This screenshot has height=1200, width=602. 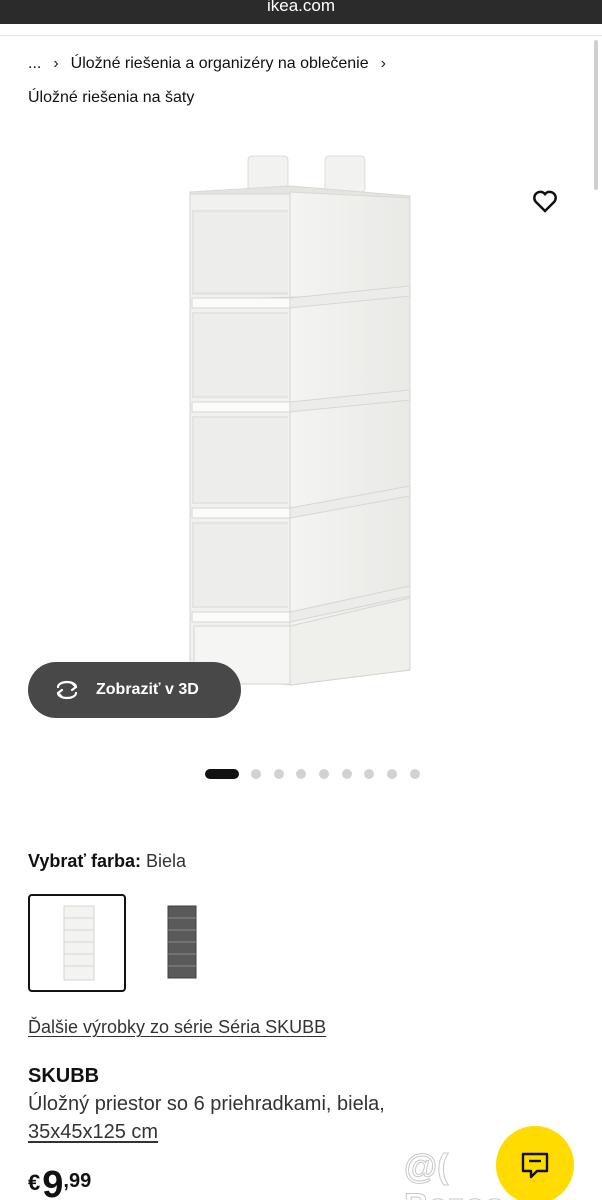 I want to click on color-selector-label: Vybrať farba: Biela, so click(x=107, y=861).